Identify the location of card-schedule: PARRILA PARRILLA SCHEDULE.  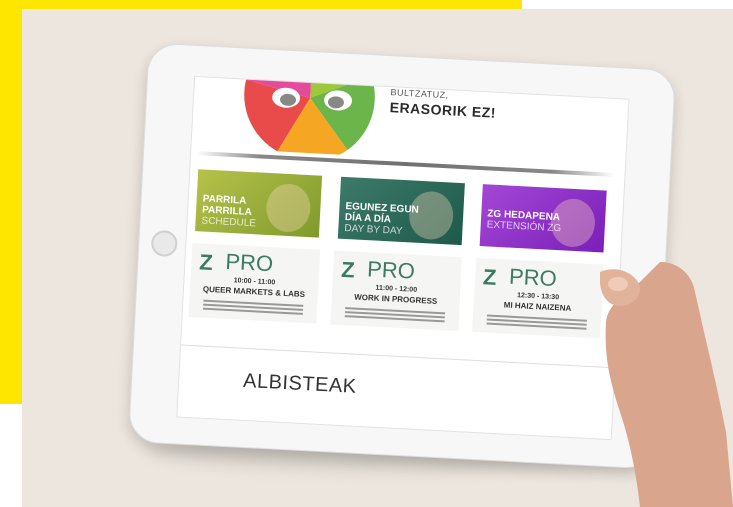
(259, 203).